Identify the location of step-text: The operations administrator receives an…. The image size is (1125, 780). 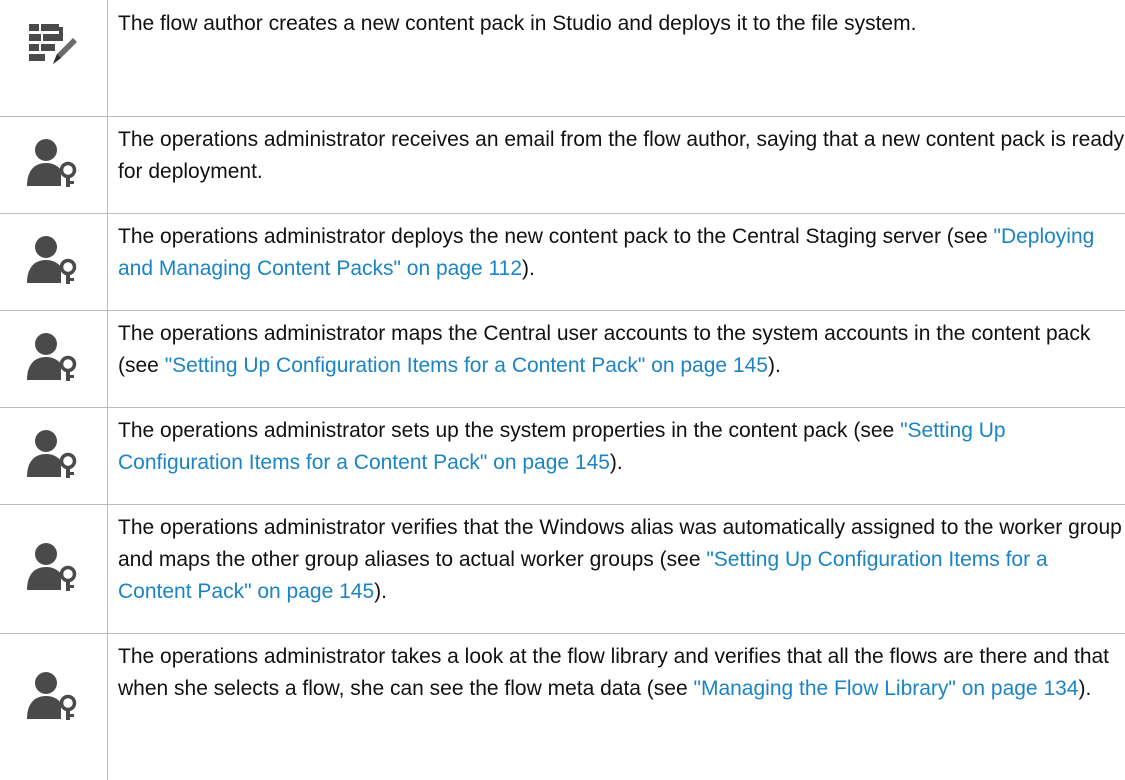
(621, 155).